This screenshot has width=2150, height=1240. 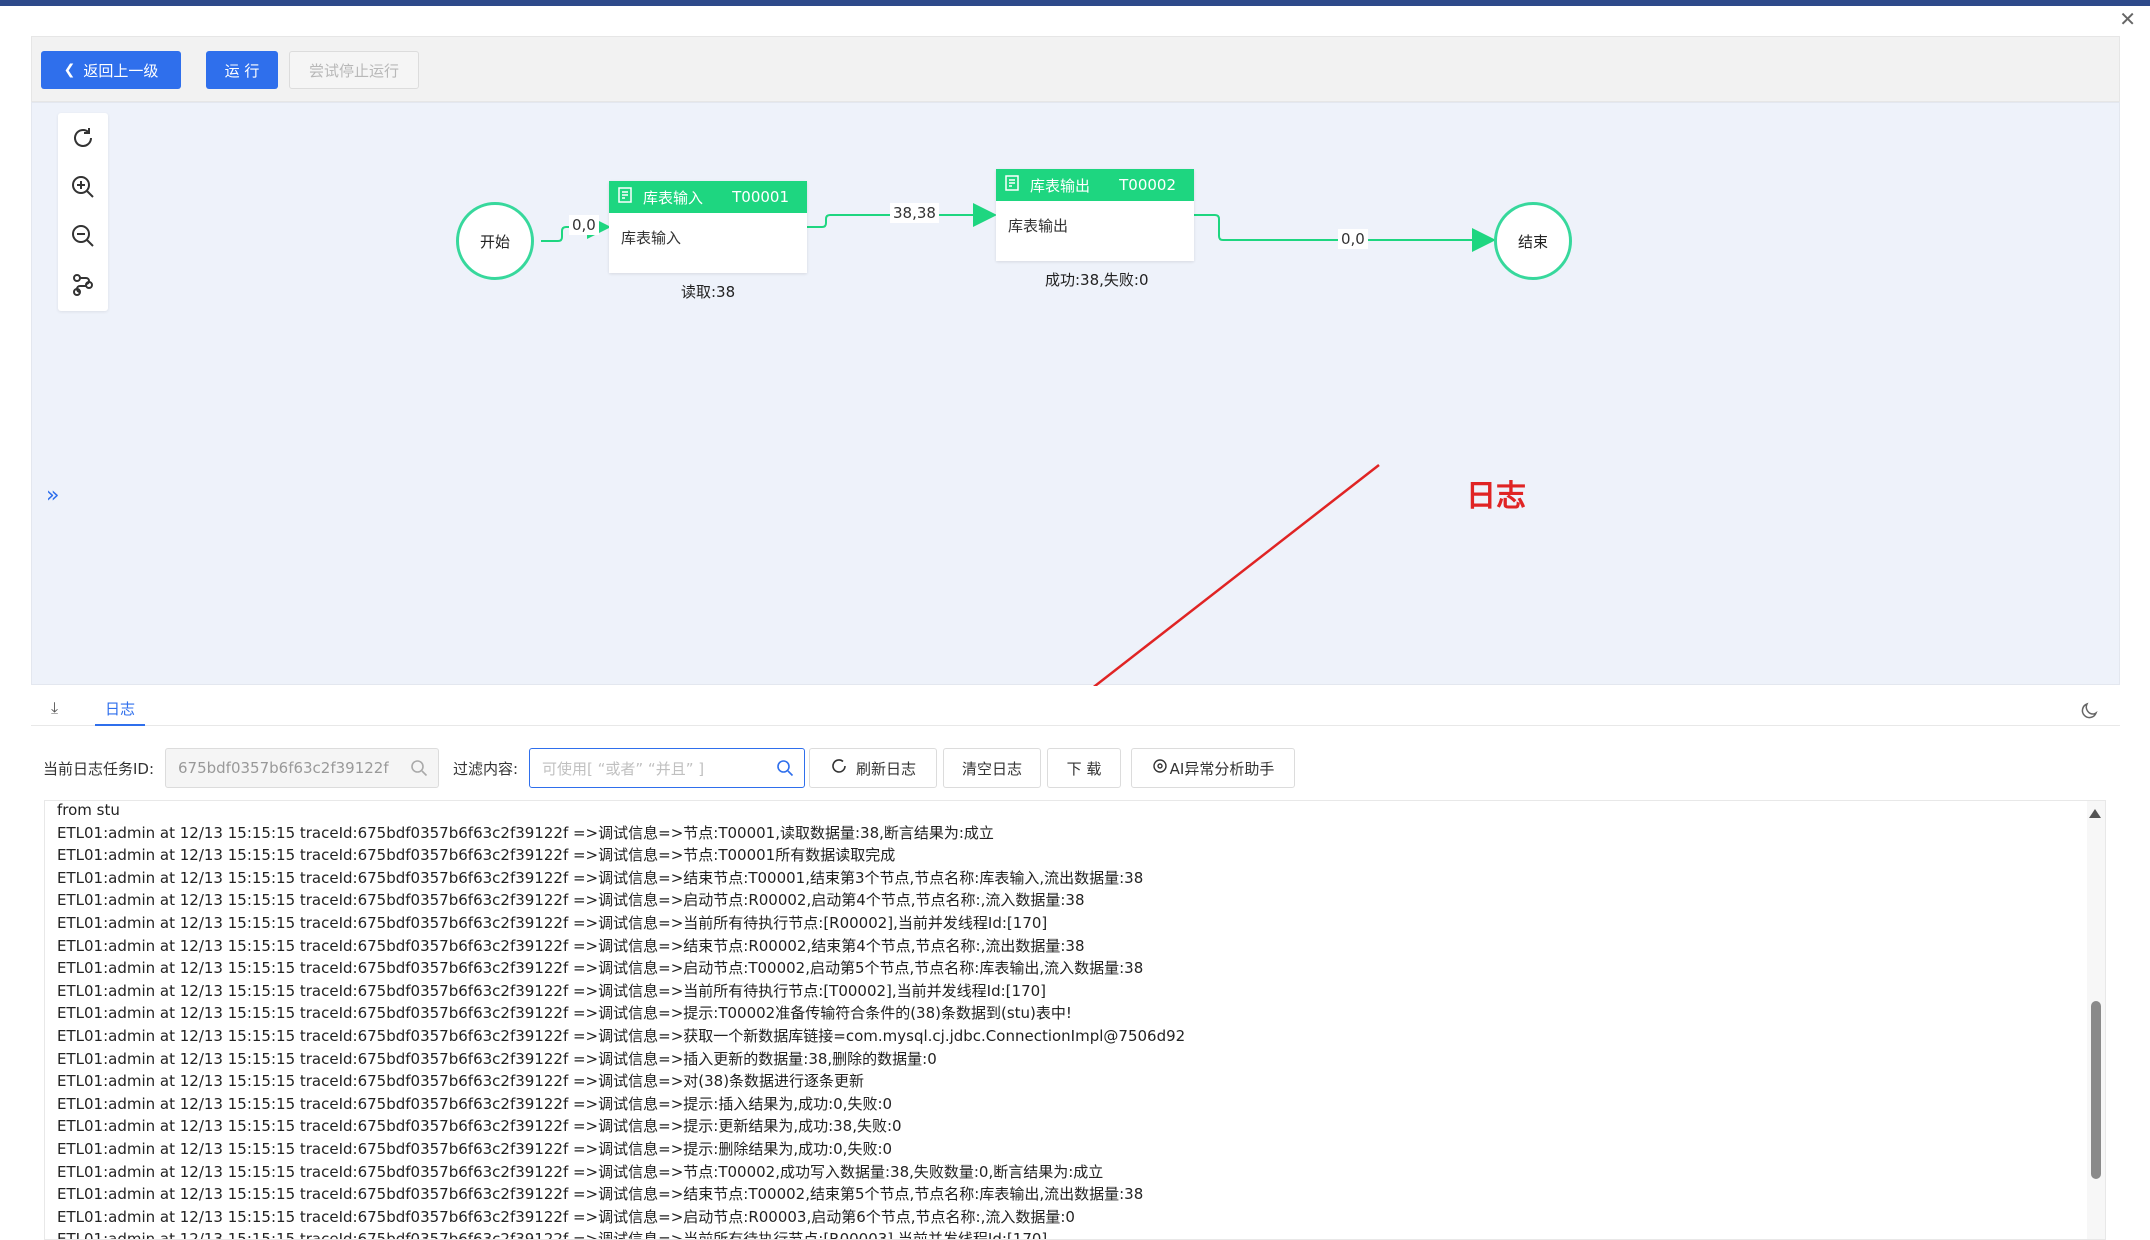 I want to click on refresh-log-label: 刷新日志, so click(x=885, y=768).